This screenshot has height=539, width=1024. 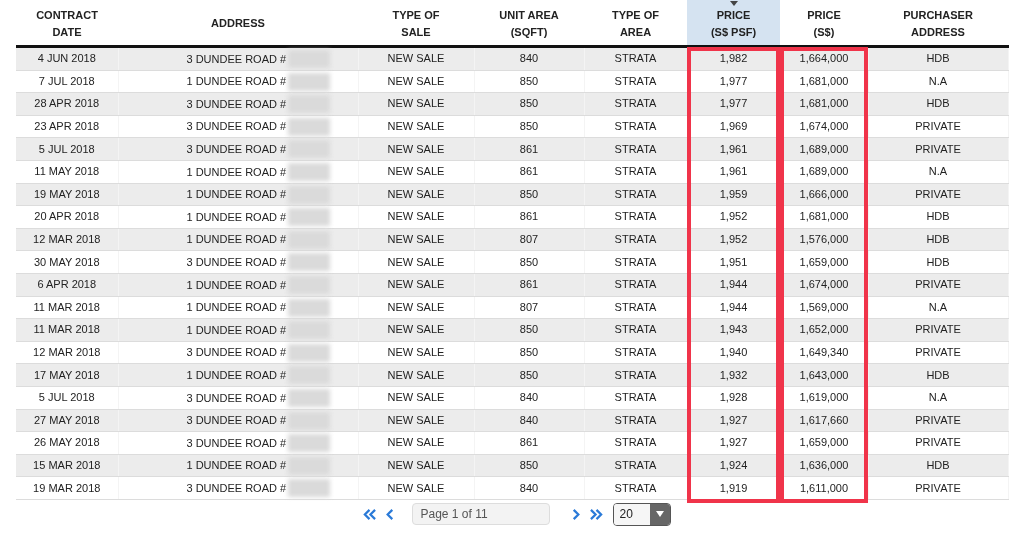 What do you see at coordinates (67, 285) in the screenshot?
I see `table-cell: 6 APR 2018` at bounding box center [67, 285].